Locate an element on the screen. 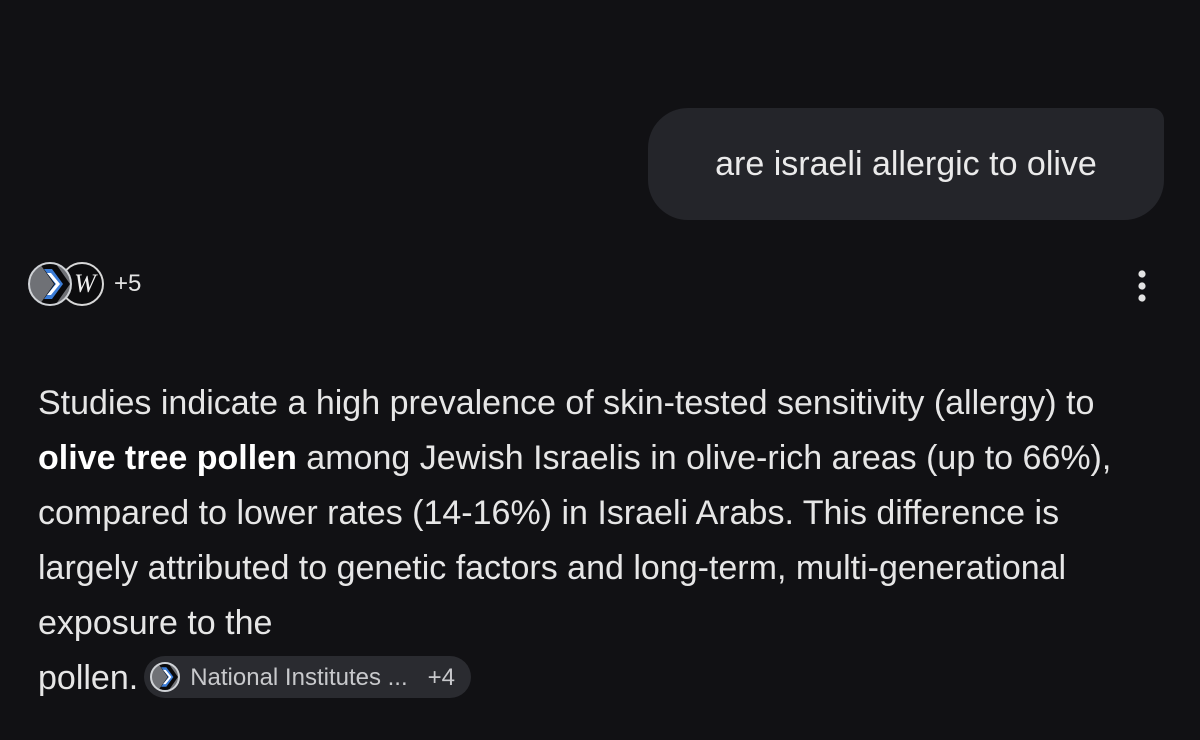  answer-bold-term: olive tree pollen is located at coordinates (167, 458).